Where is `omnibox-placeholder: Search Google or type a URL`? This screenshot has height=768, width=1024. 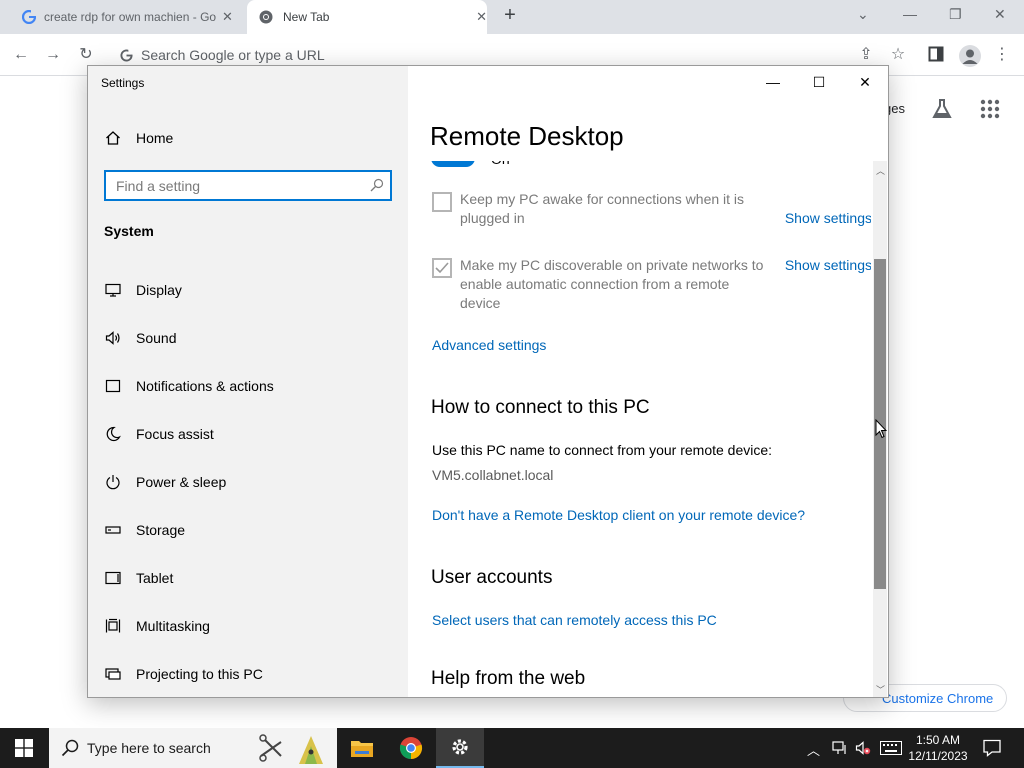 omnibox-placeholder: Search Google or type a URL is located at coordinates (233, 55).